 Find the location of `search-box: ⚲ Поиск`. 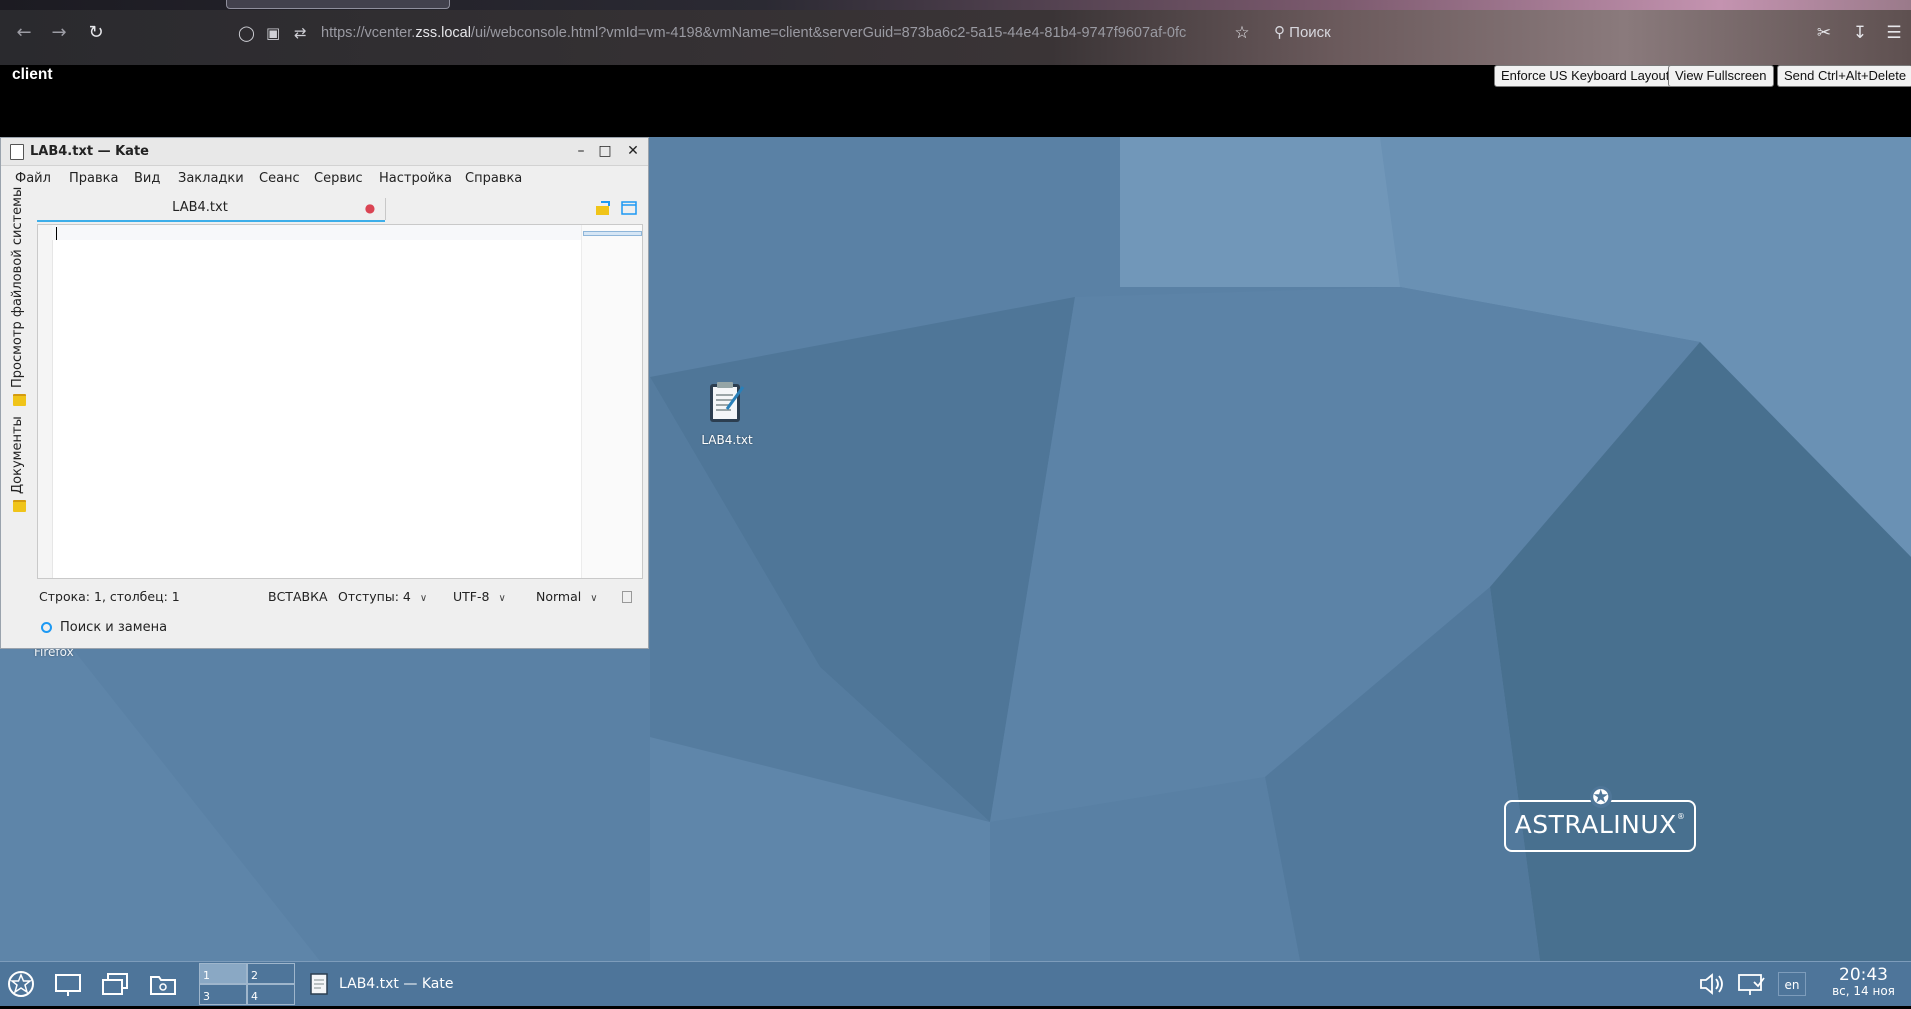

search-box: ⚲ Поиск is located at coordinates (1424, 33).